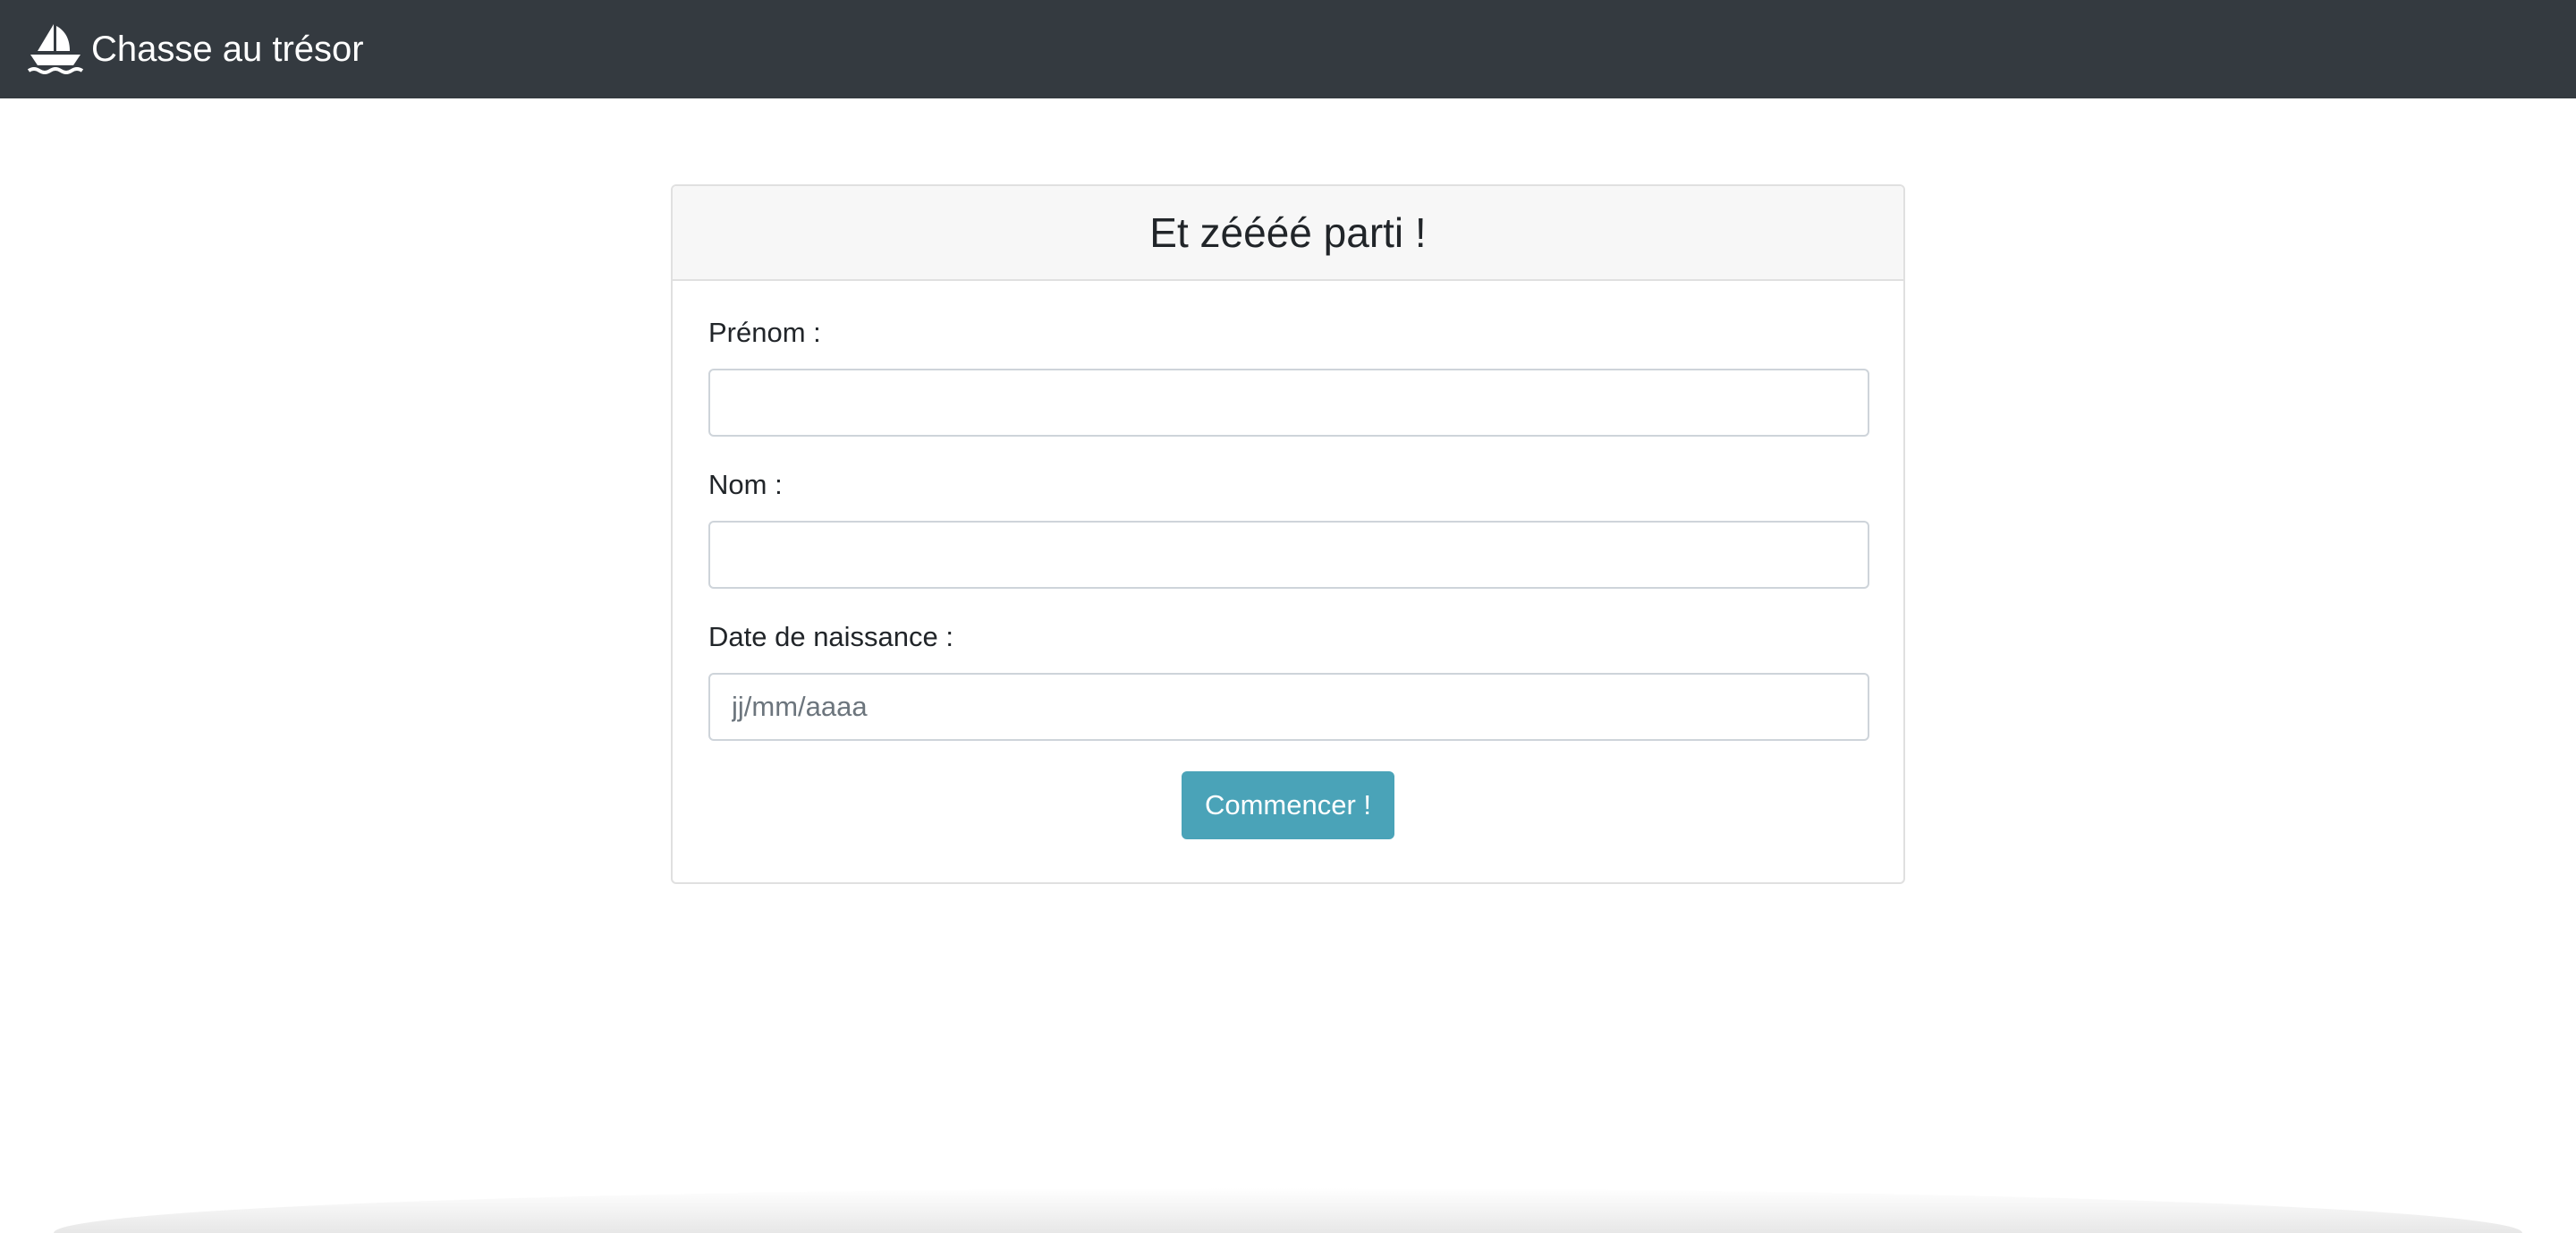  I want to click on start-button: Commencer !, so click(1288, 805).